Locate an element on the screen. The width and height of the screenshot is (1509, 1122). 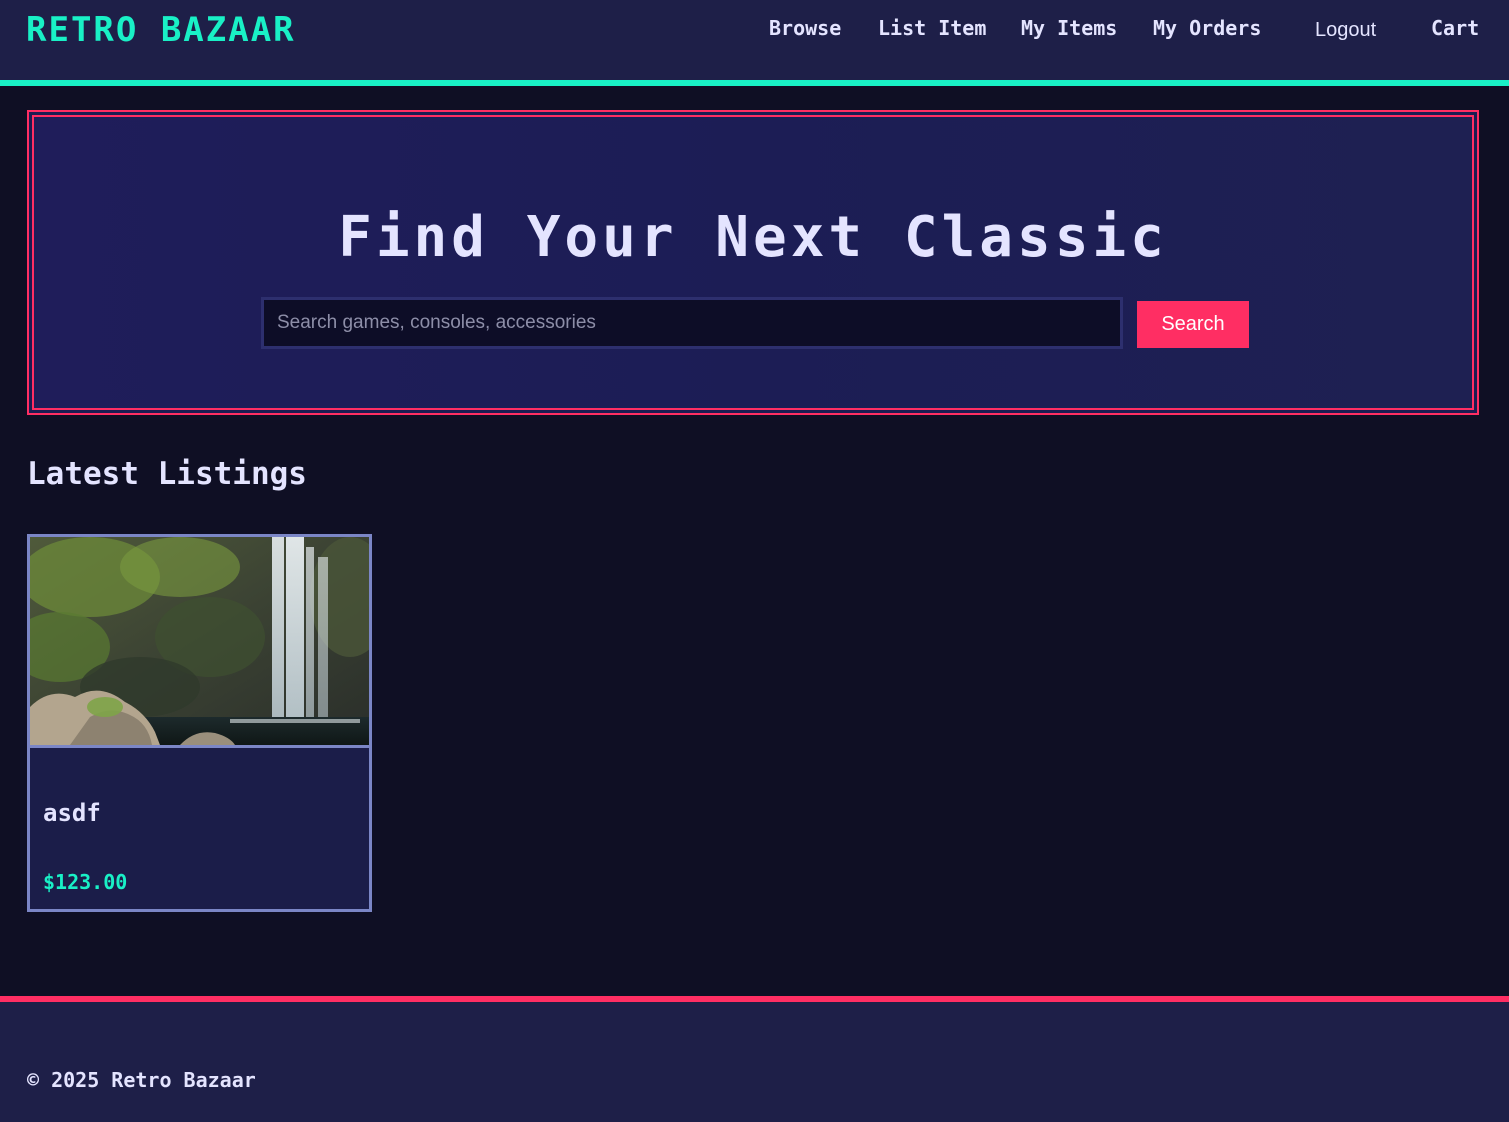
nav-cart-link: Cart is located at coordinates (1455, 28).